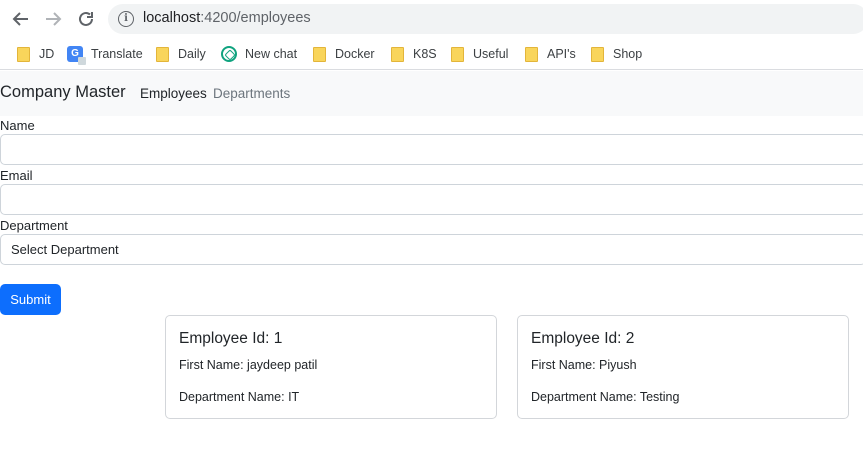 This screenshot has height=452, width=863. What do you see at coordinates (229, 54) in the screenshot?
I see `chatgpt-icon` at bounding box center [229, 54].